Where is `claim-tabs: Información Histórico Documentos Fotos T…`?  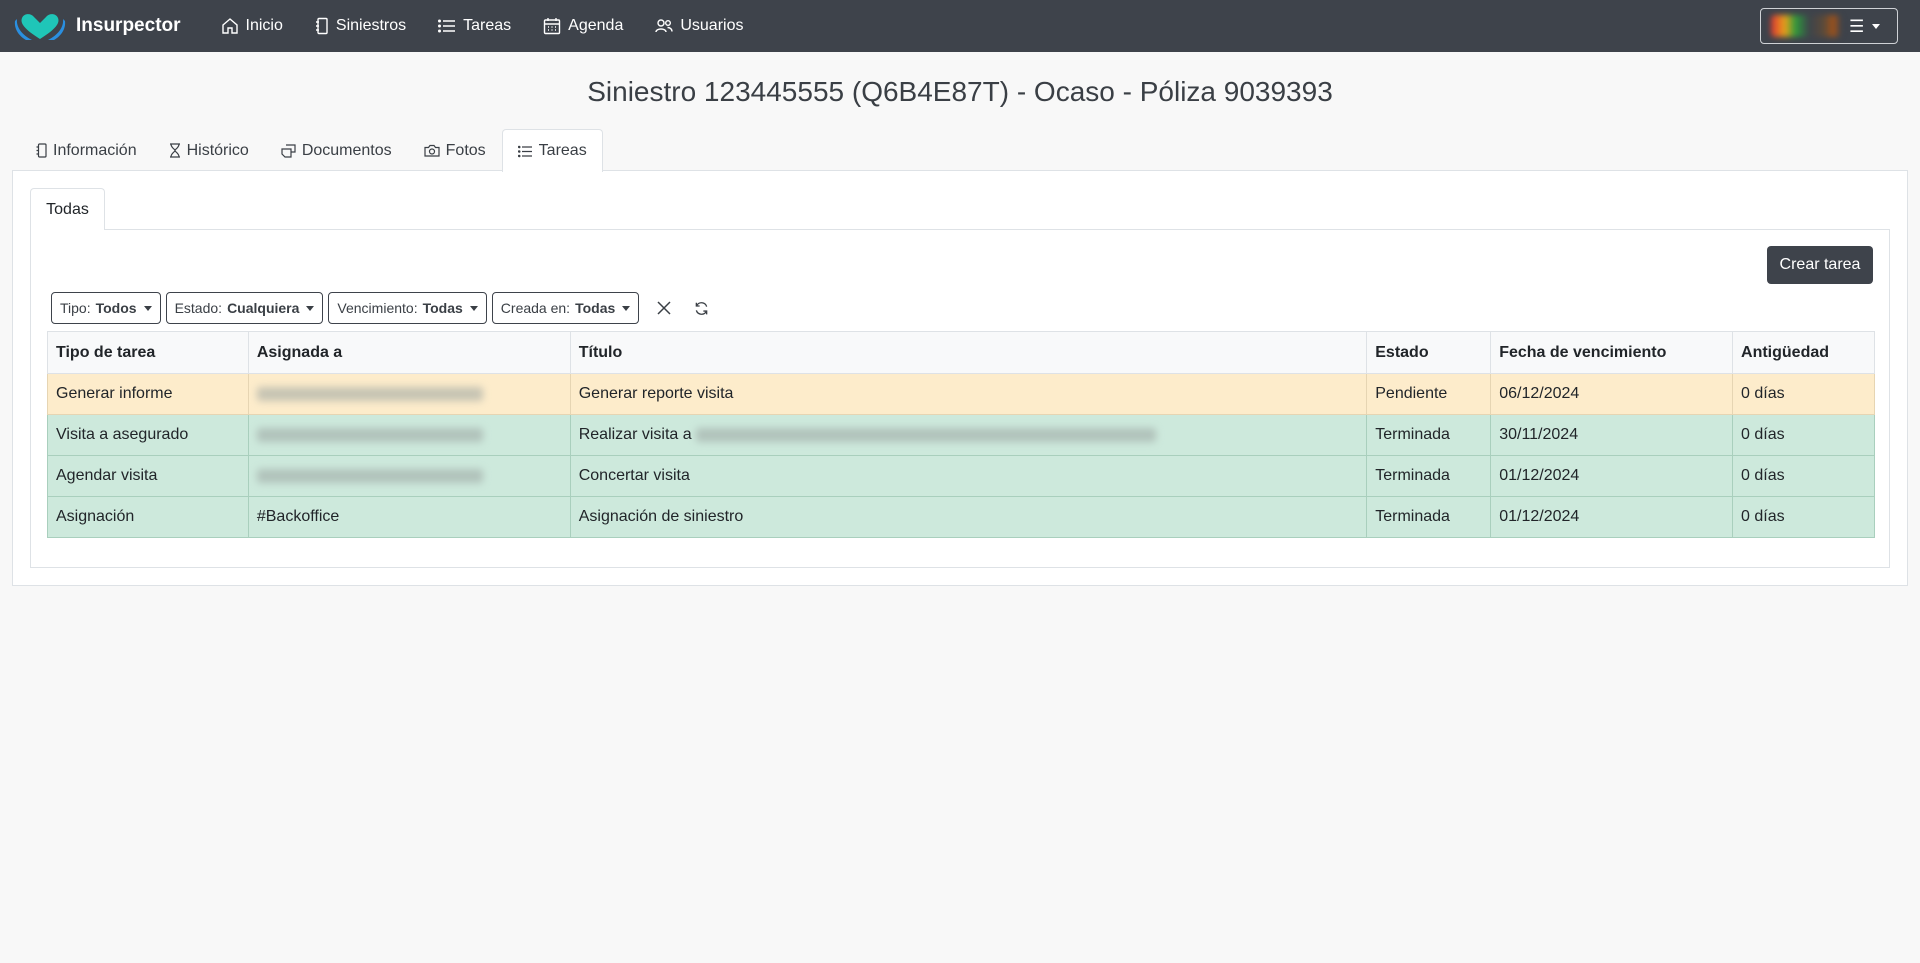 claim-tabs: Información Histórico Documentos Fotos T… is located at coordinates (960, 150).